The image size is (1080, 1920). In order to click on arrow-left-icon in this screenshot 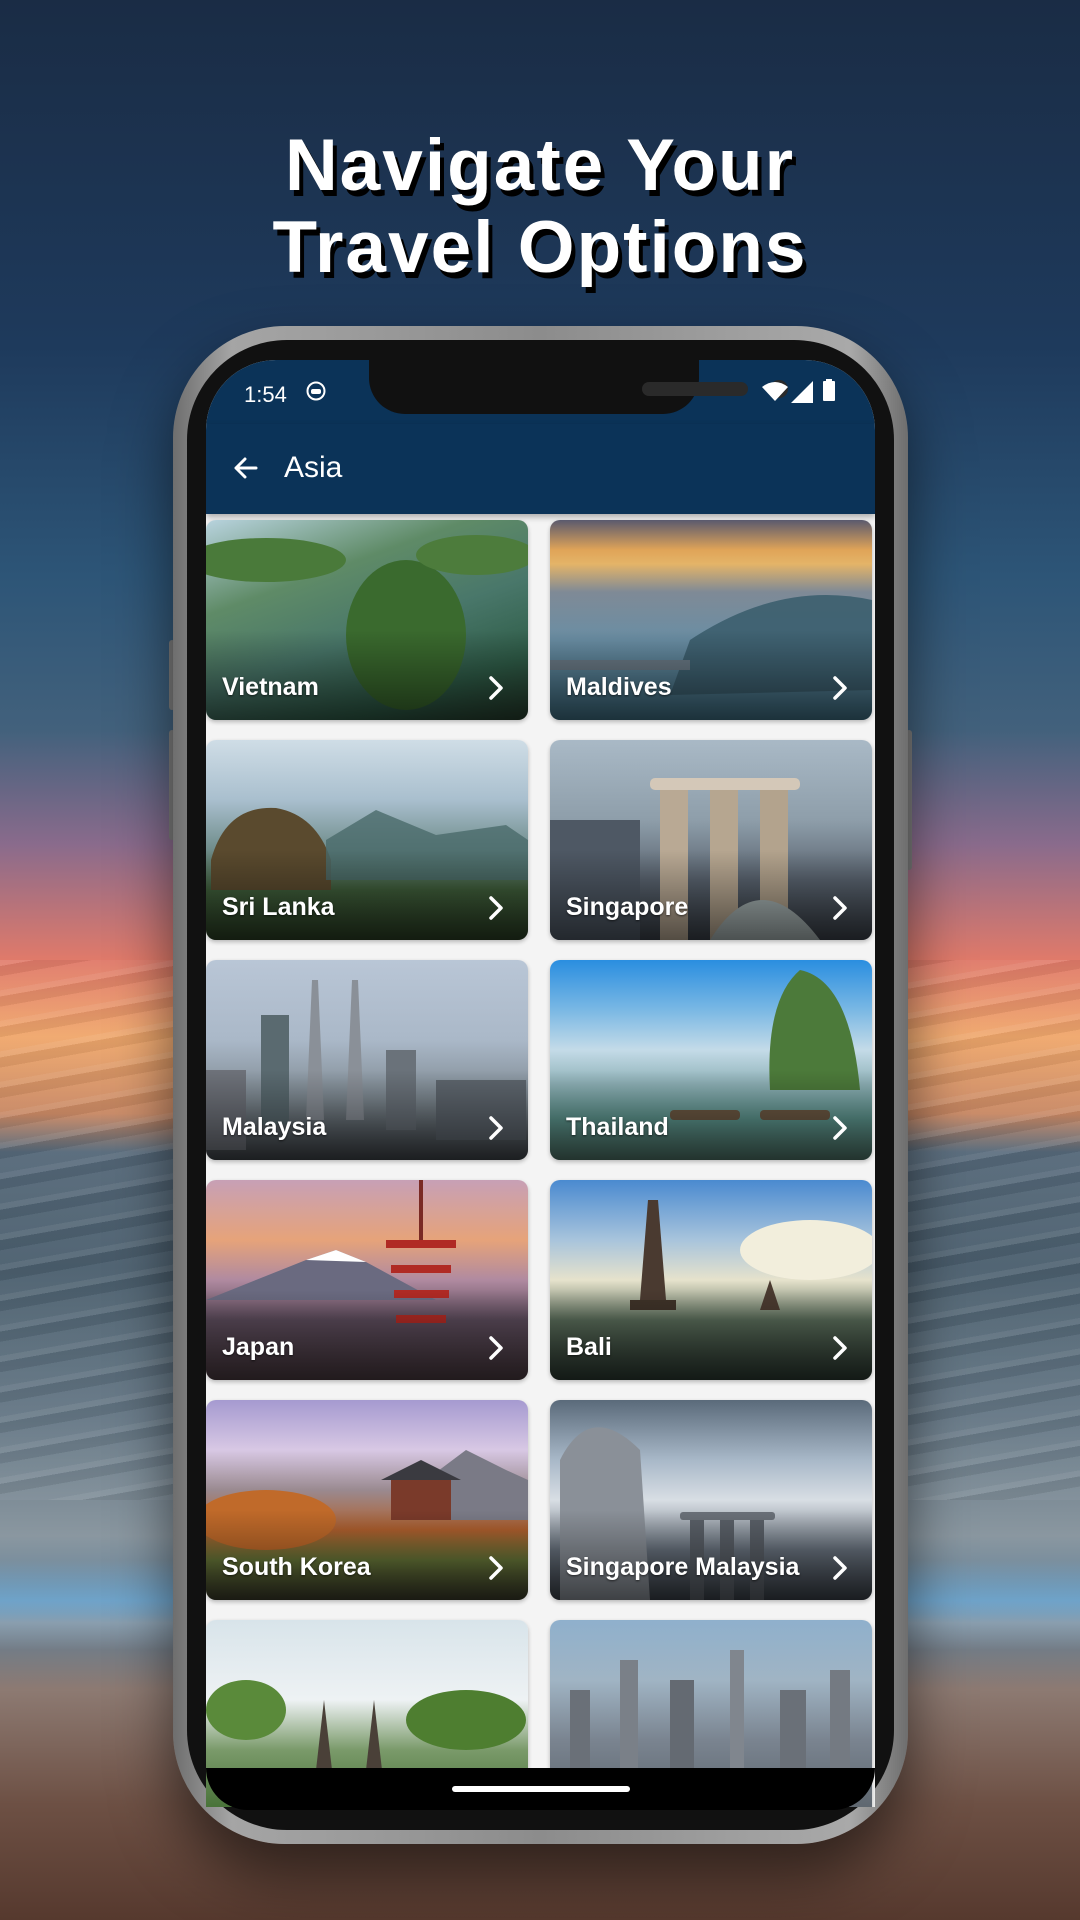, I will do `click(246, 468)`.